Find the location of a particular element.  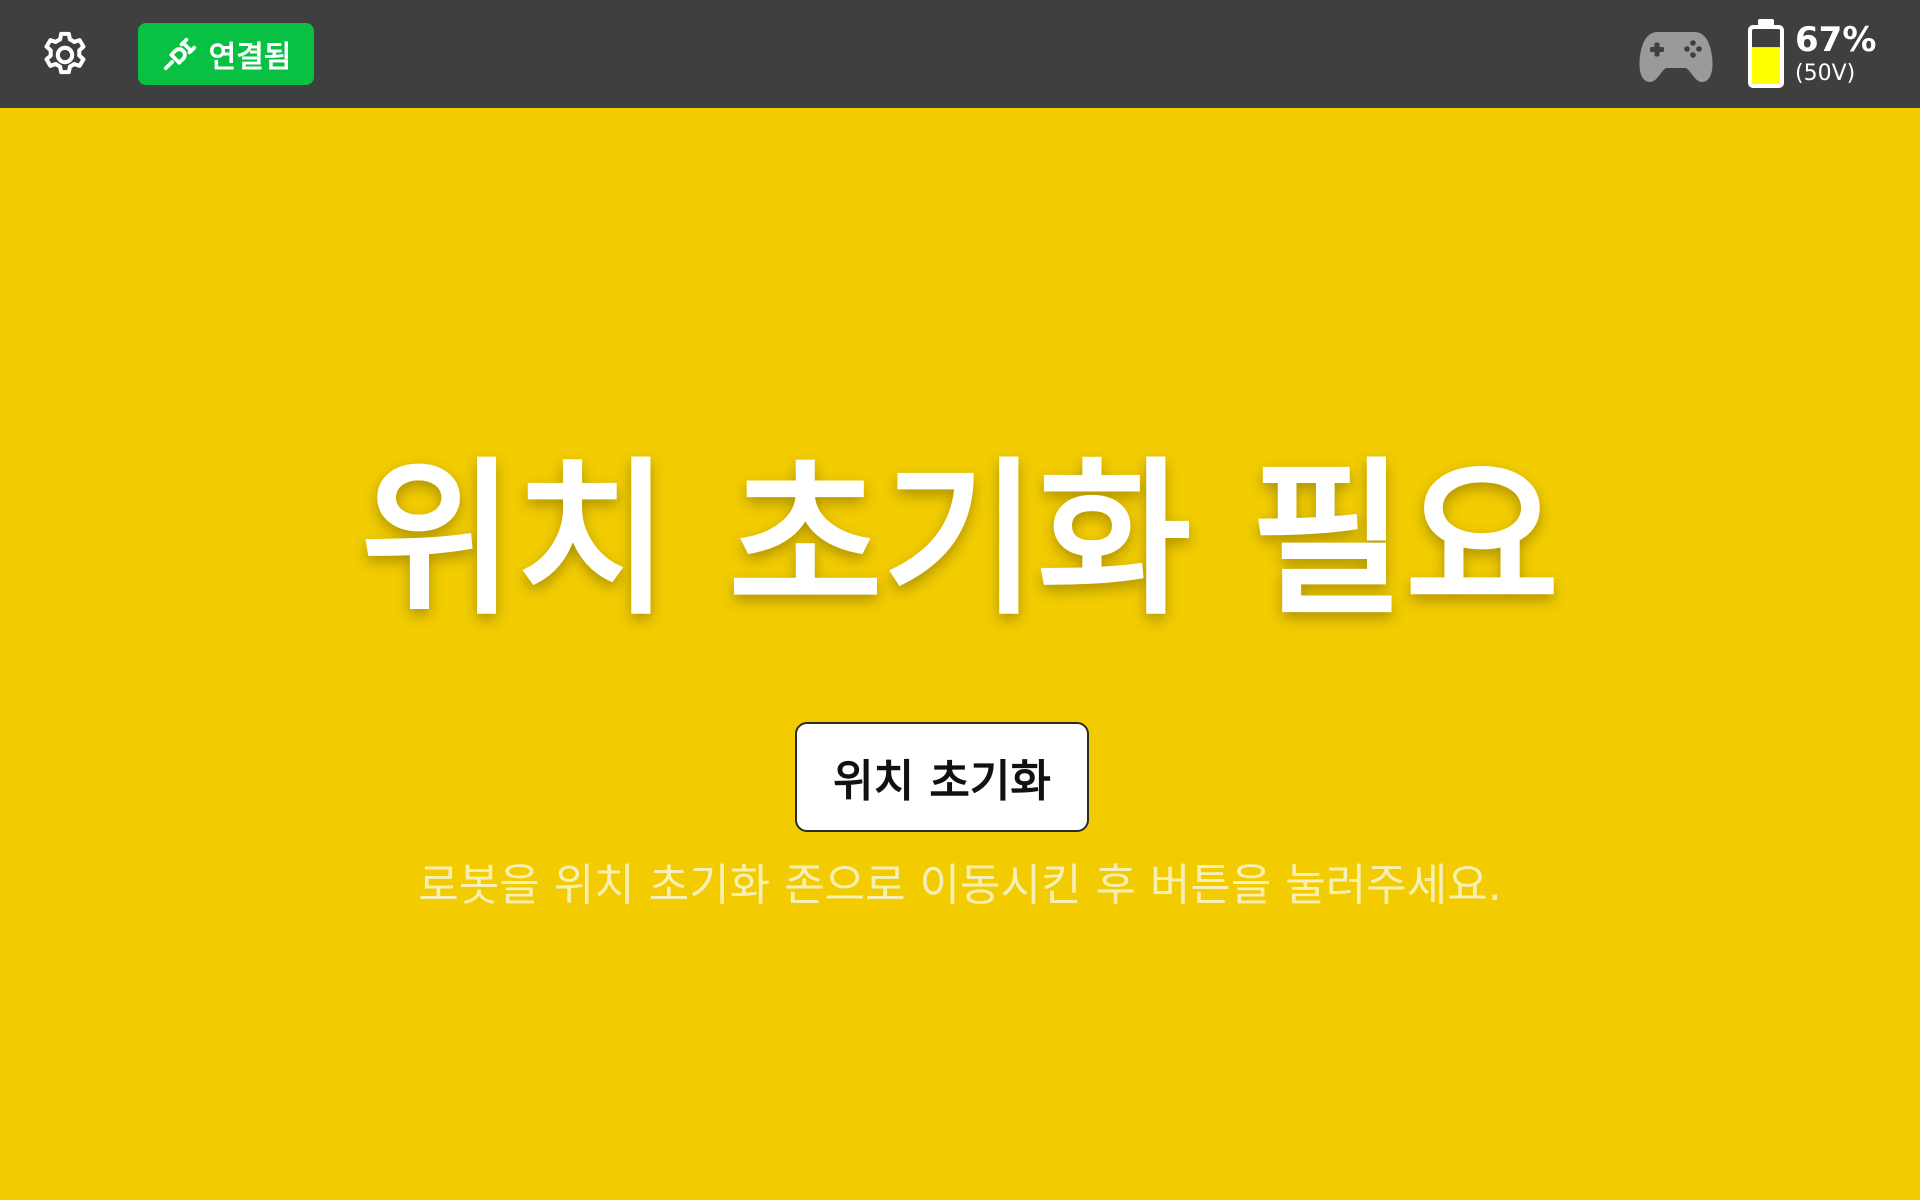

plug-icon is located at coordinates (179, 54).